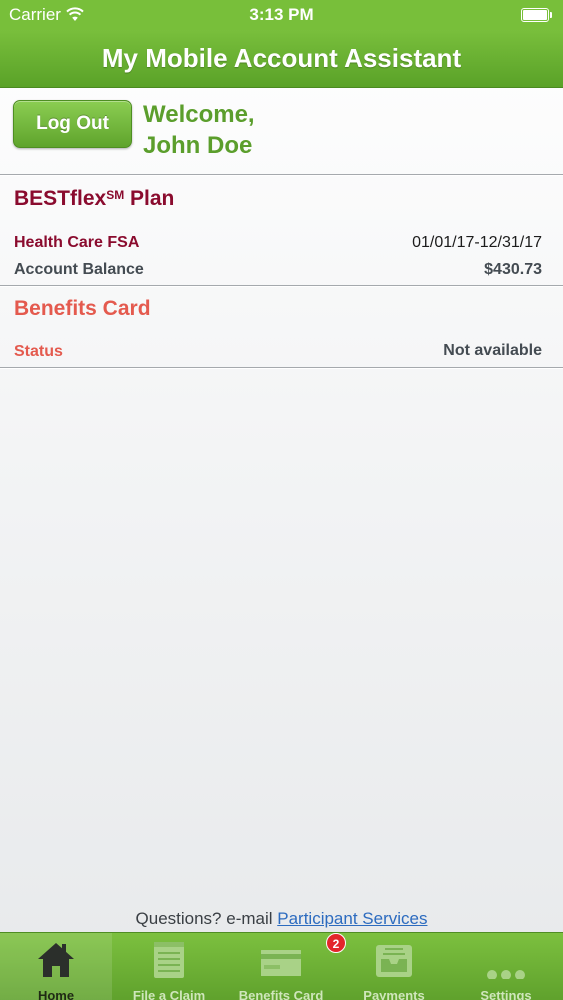 This screenshot has height=1000, width=563. I want to click on user-name: John Doe, so click(198, 145).